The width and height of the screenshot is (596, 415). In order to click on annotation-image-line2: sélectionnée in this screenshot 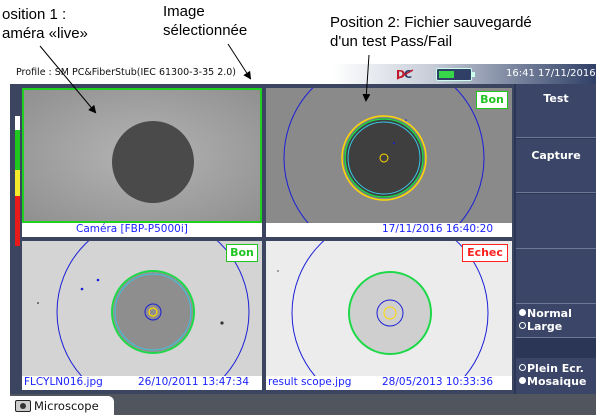, I will do `click(205, 30)`.